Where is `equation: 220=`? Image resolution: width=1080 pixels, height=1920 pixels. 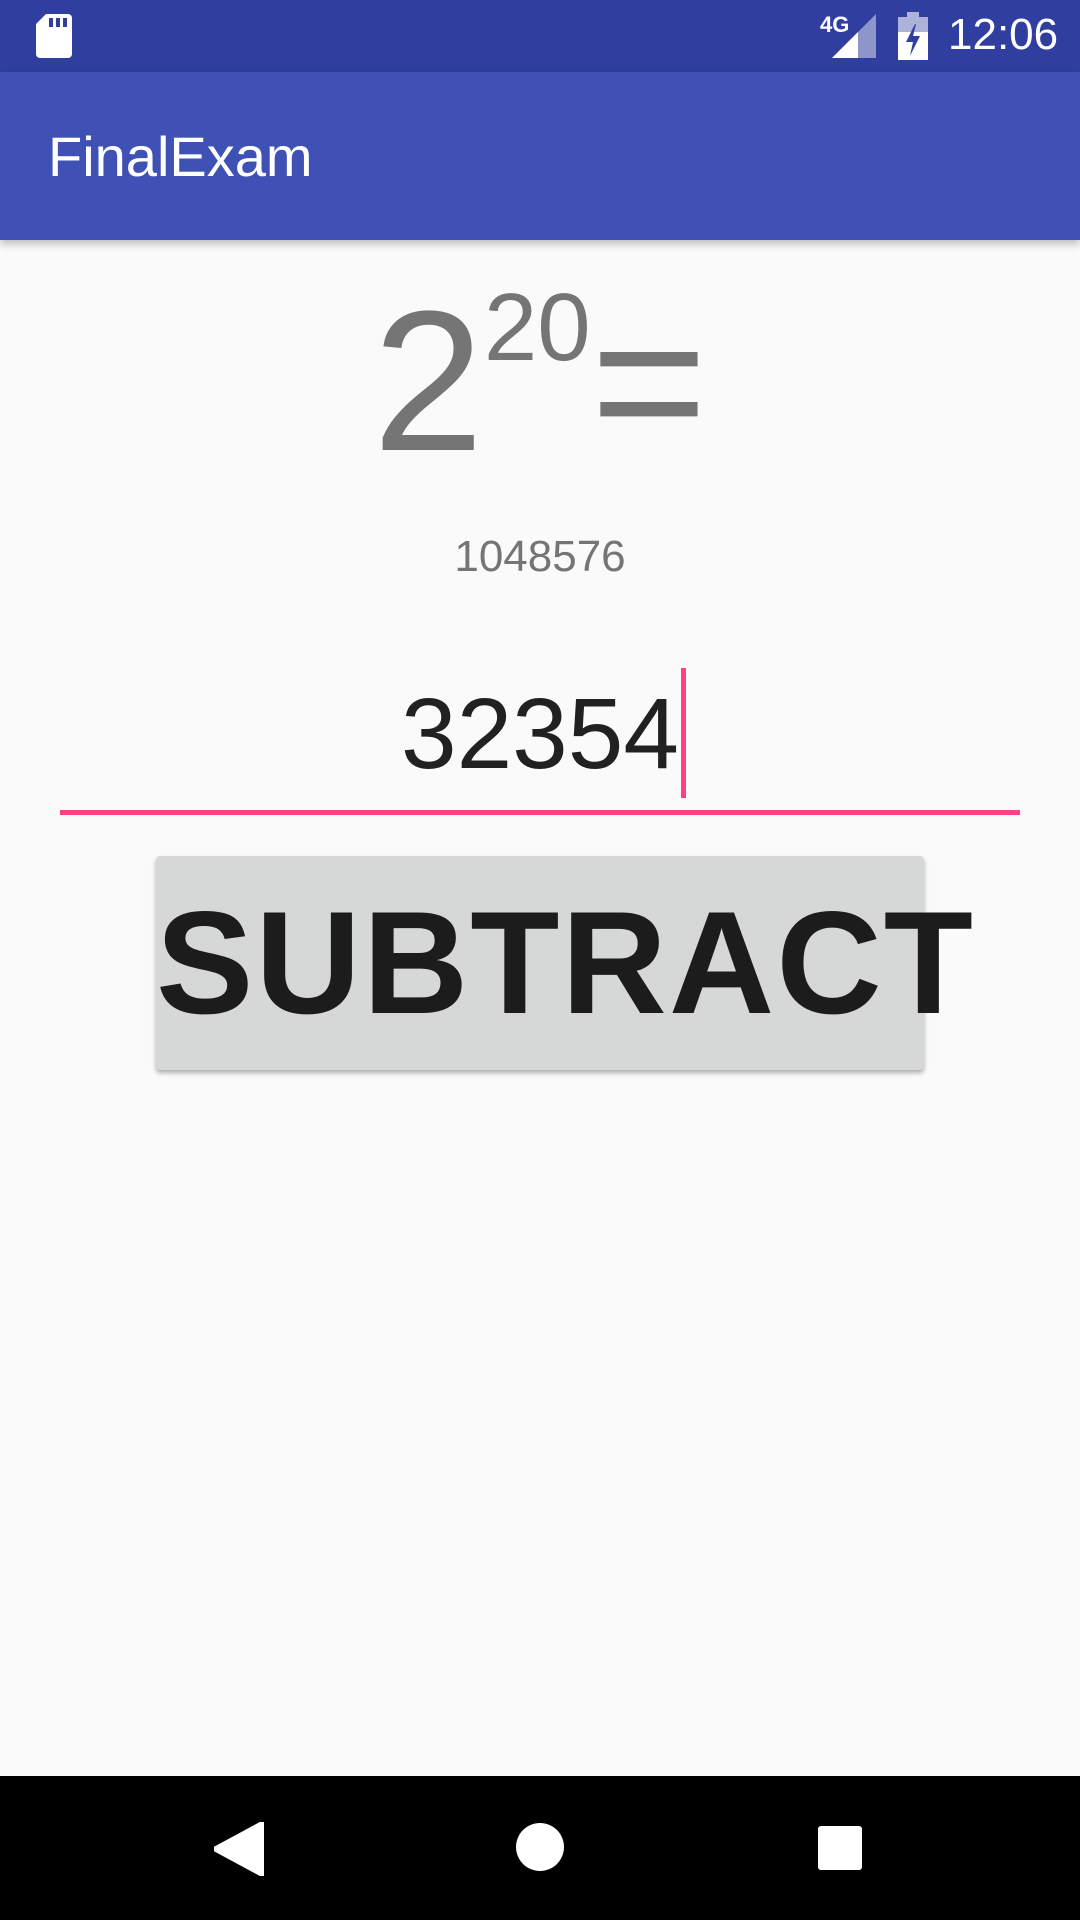
equation: 220= is located at coordinates (540, 381).